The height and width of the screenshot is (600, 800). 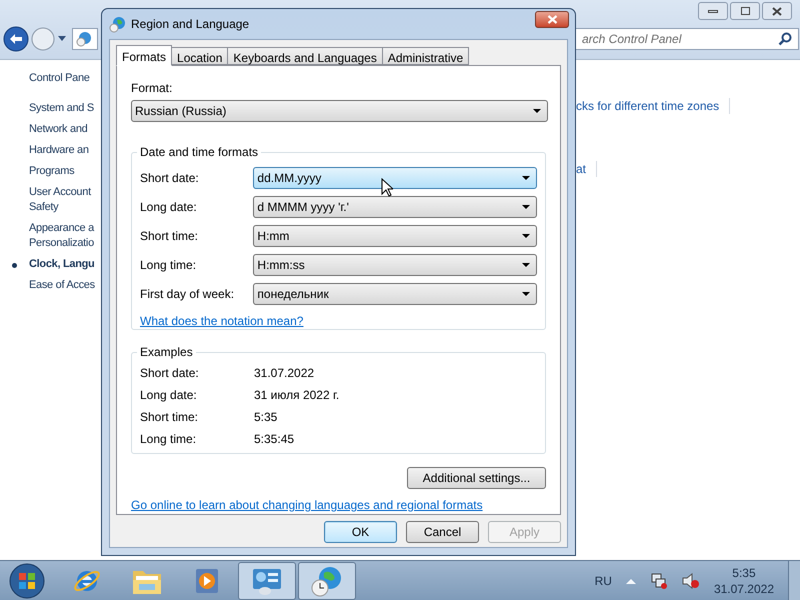 I want to click on minimize-button, so click(x=713, y=11).